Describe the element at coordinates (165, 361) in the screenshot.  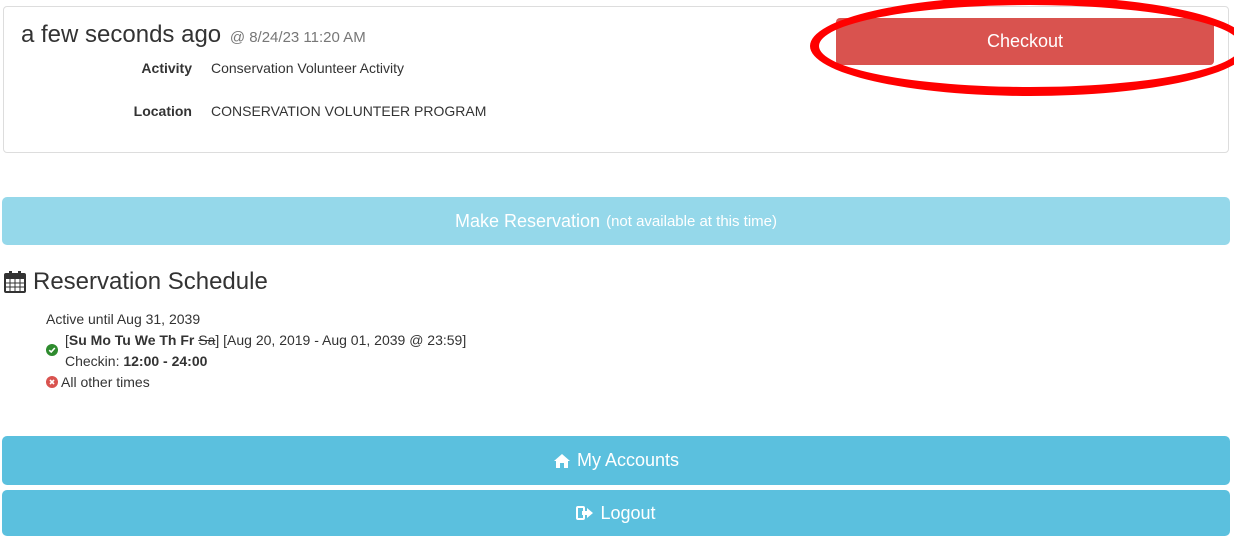
I see `checkin-hours-value: 12:00 - 24:00` at that location.